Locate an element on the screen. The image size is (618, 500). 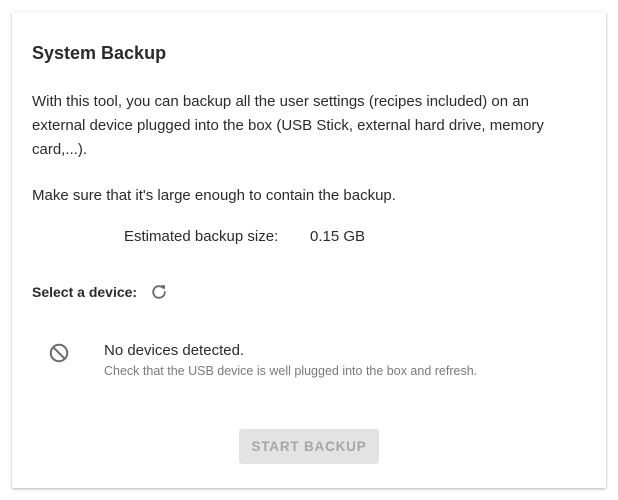
no-devices-title: No devices detected. is located at coordinates (174, 350).